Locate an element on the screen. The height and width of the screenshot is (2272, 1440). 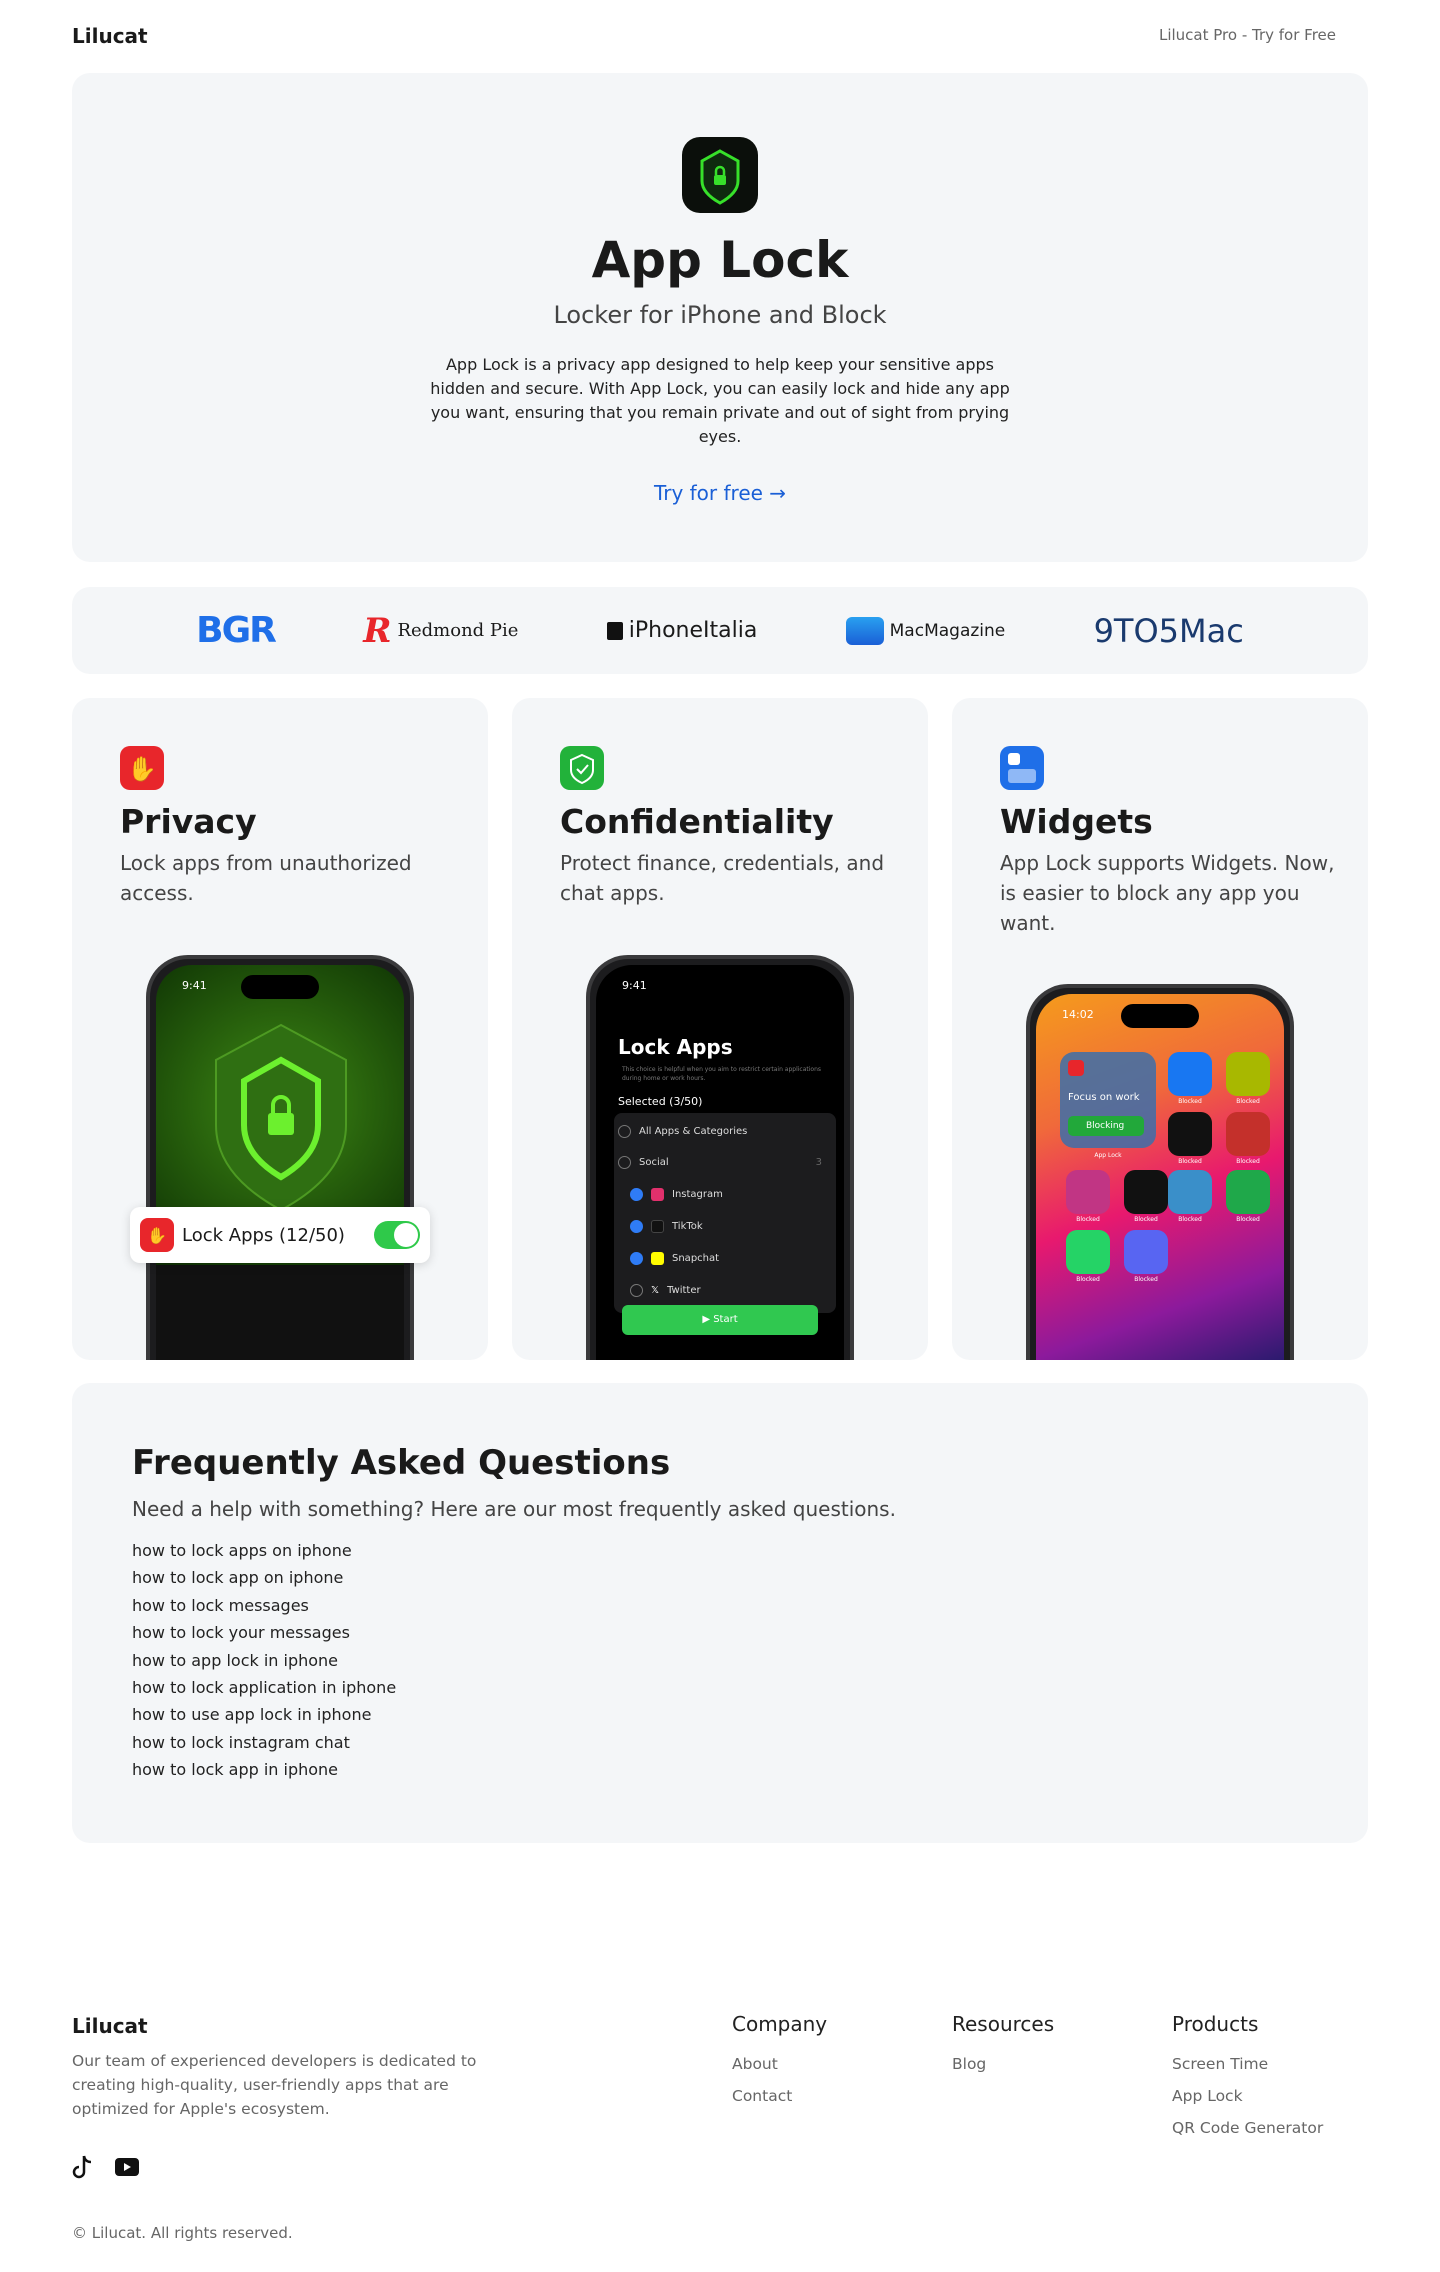
logo-iphoneitalia: iPhoneItalia is located at coordinates (682, 630).